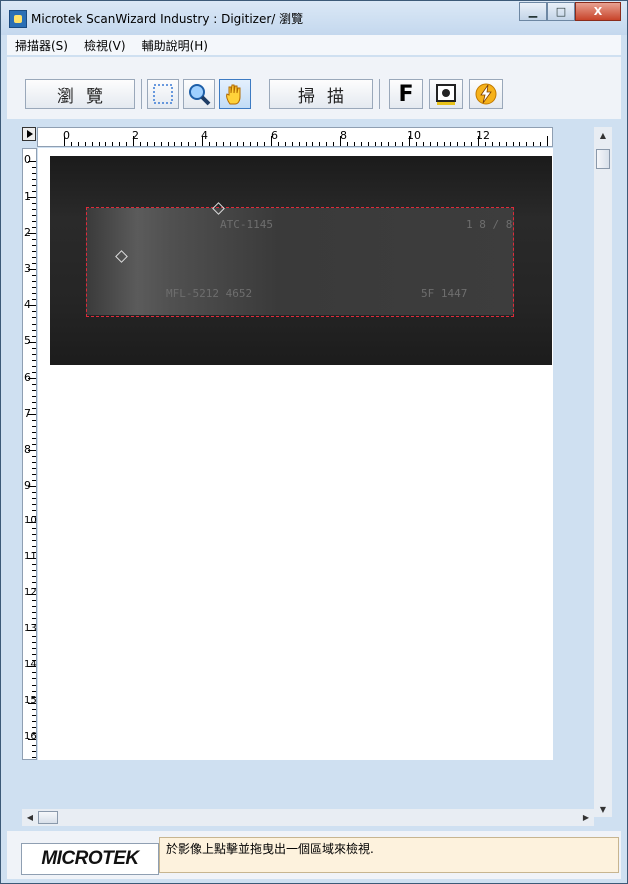 The width and height of the screenshot is (628, 884). What do you see at coordinates (80, 94) in the screenshot?
I see `preview-button: 瀏覽` at bounding box center [80, 94].